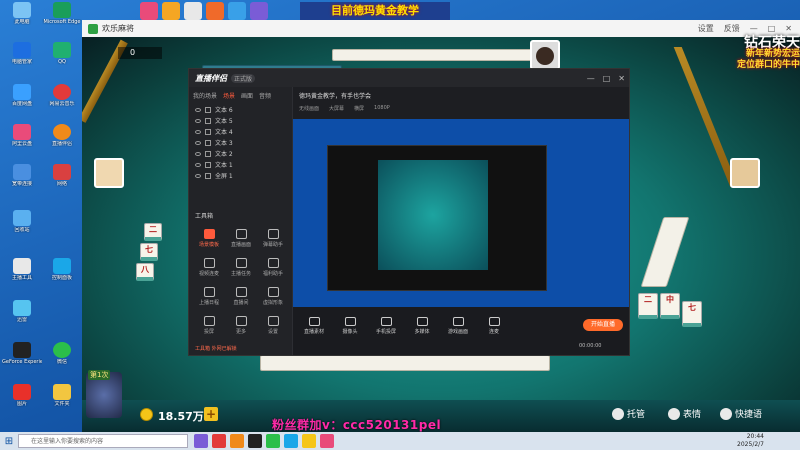 The width and height of the screenshot is (800, 450). Describe the element at coordinates (692, 314) in the screenshot. I see `tile-right: 七` at that location.